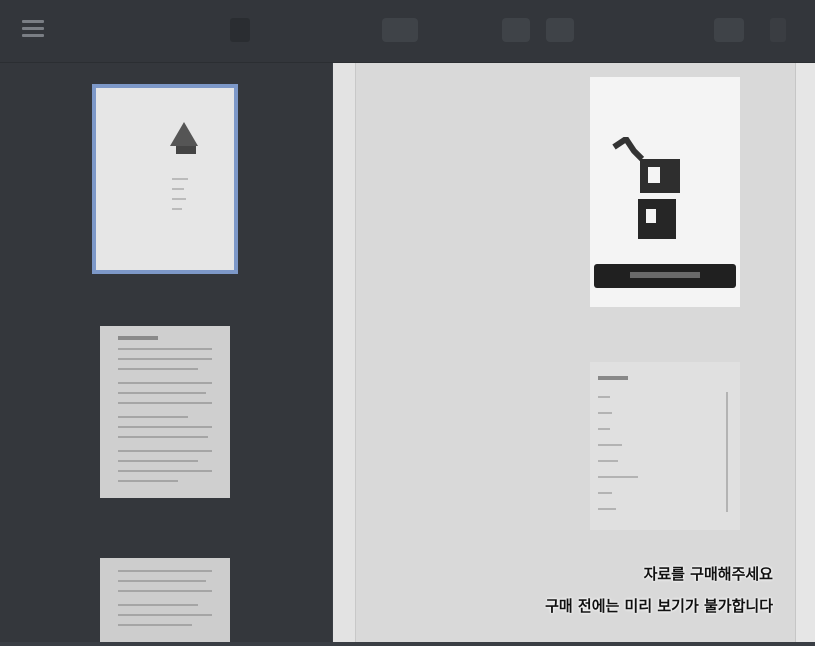 This screenshot has height=646, width=815. Describe the element at coordinates (729, 30) in the screenshot. I see `print-icon` at that location.